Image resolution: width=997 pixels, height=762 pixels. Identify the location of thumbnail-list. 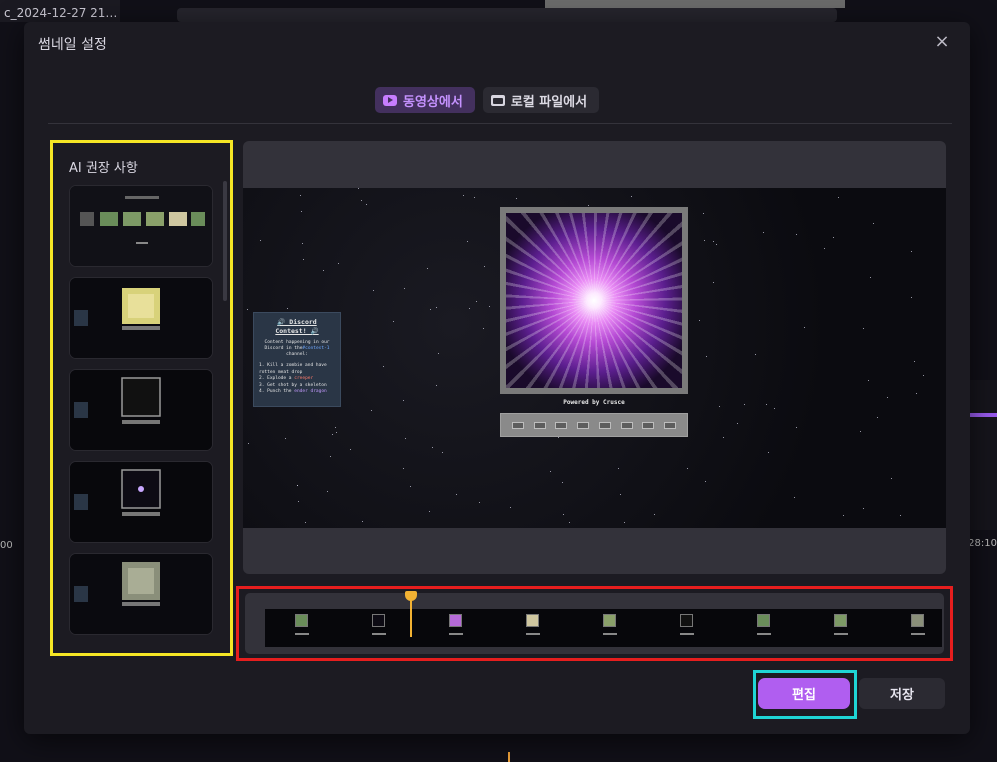
(141, 410).